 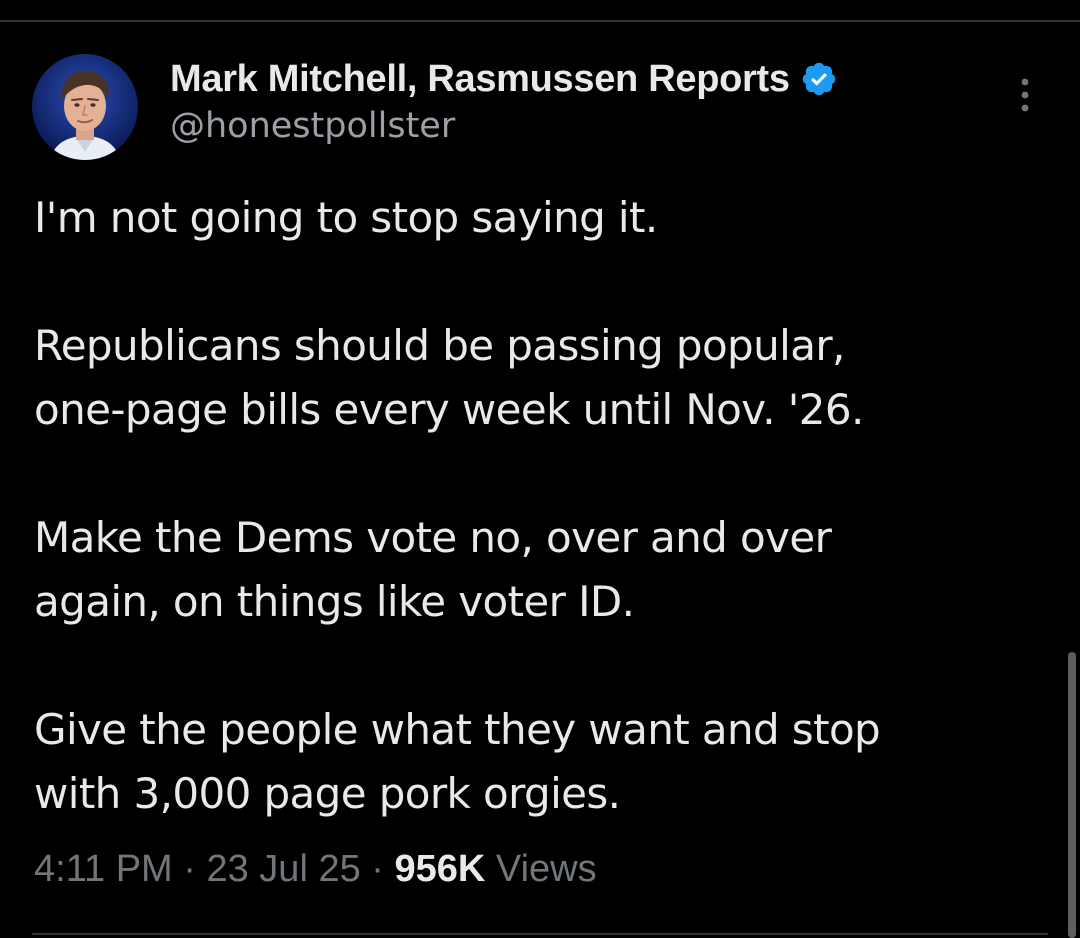 I want to click on verified-badge-icon, so click(x=819, y=79).